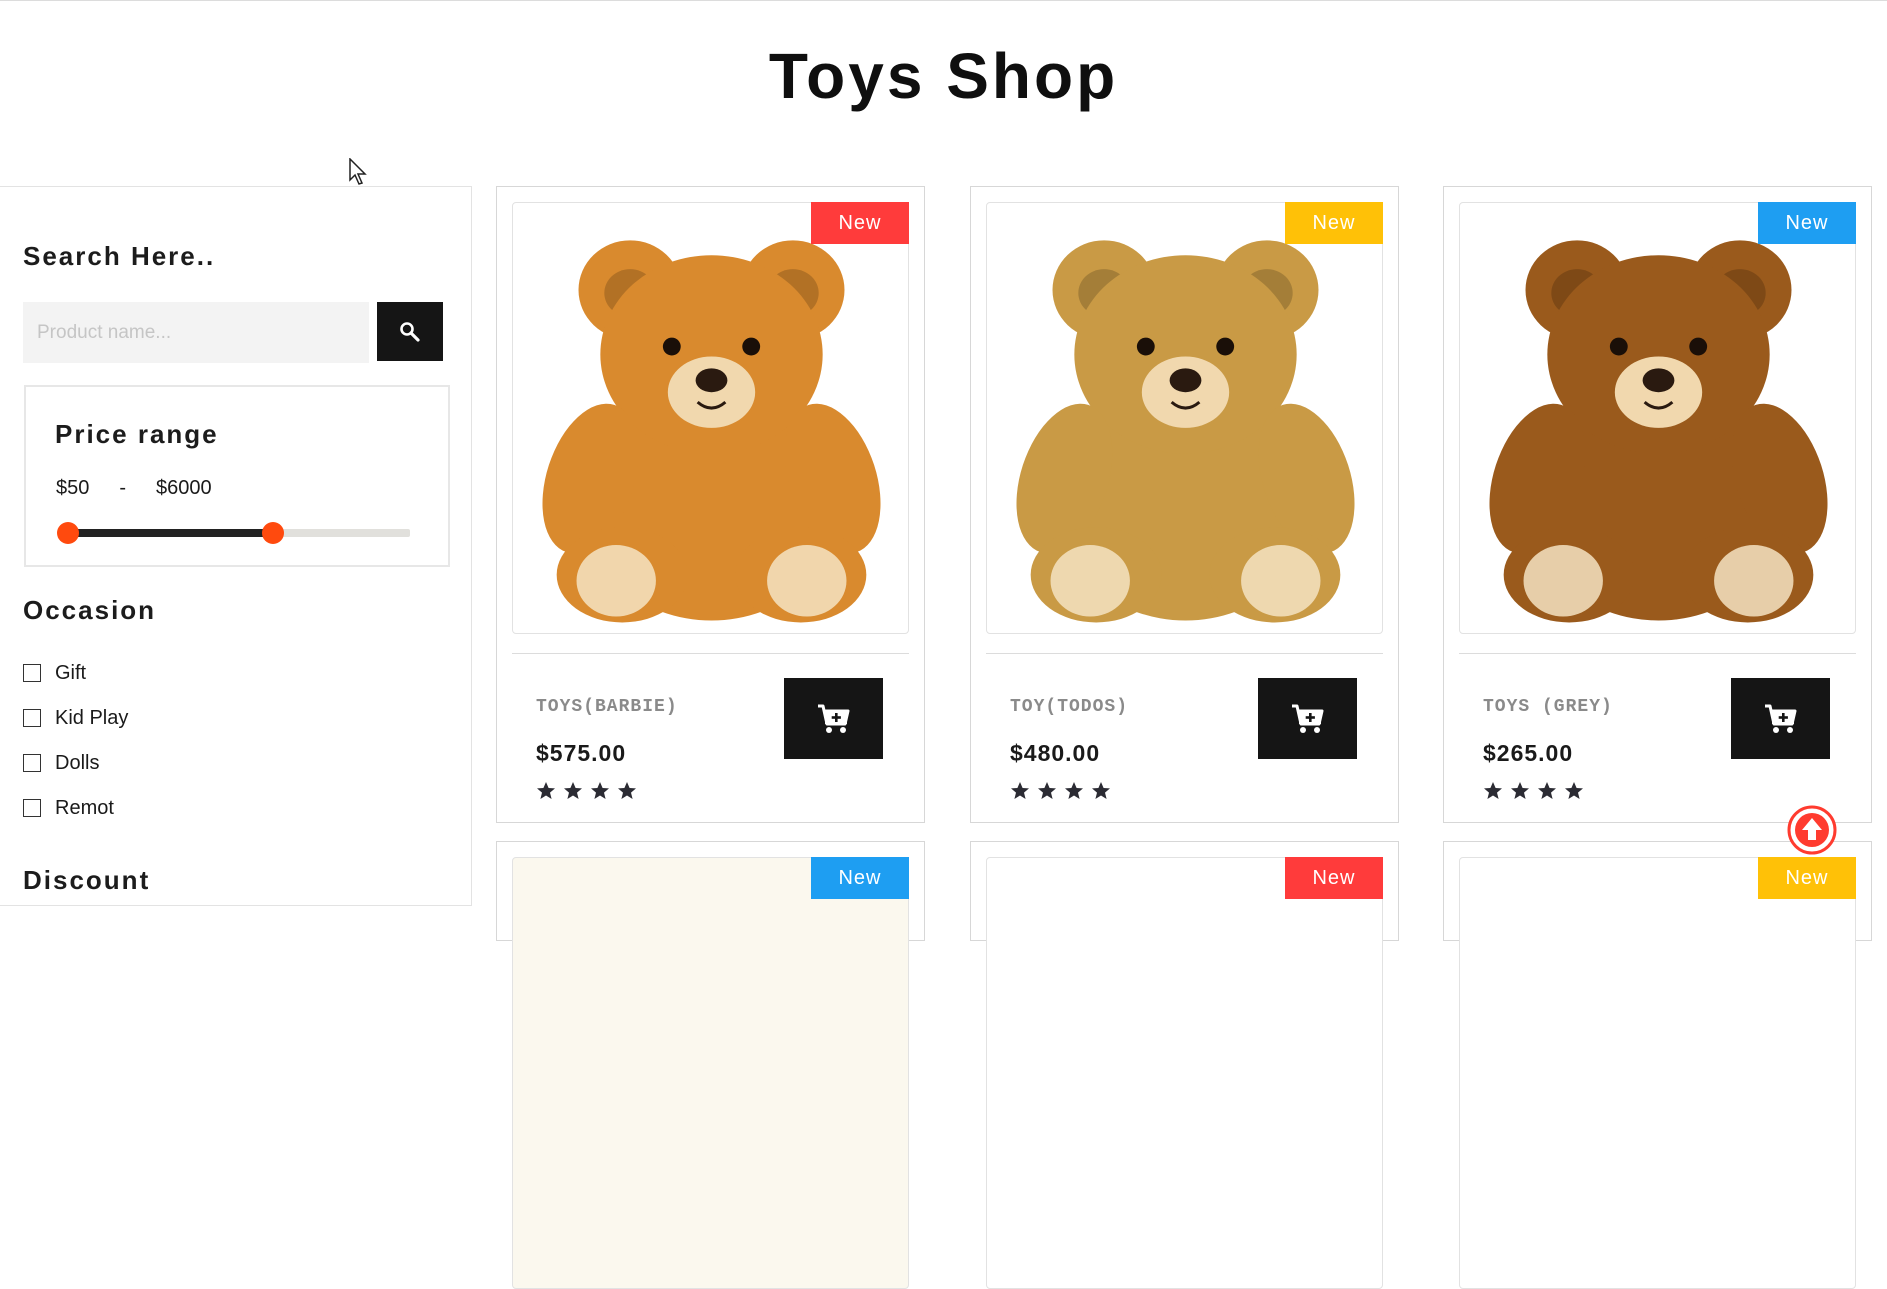 The image size is (1887, 1289). I want to click on price-min: $50, so click(73, 488).